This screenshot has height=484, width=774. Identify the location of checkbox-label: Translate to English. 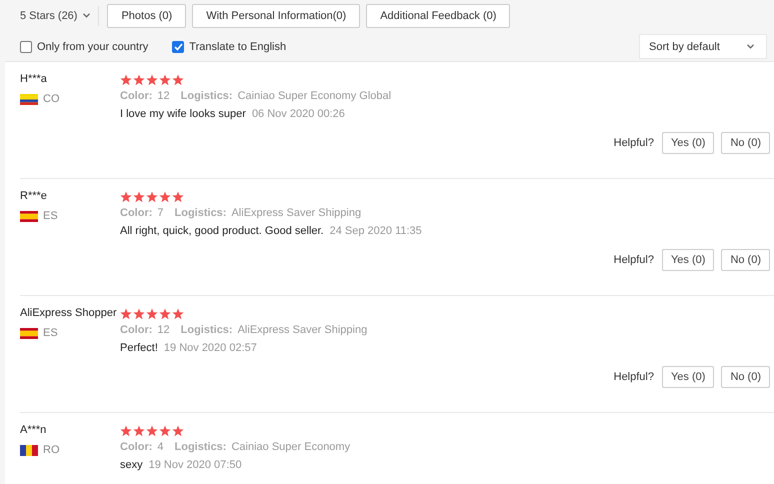
(237, 46).